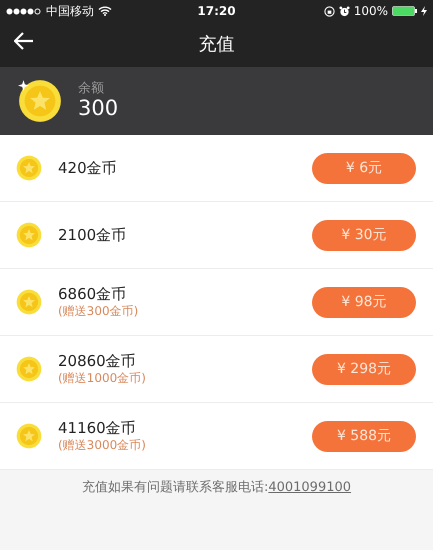  Describe the element at coordinates (99, 312) in the screenshot. I see `bonus-text: (赠送300金币)` at that location.